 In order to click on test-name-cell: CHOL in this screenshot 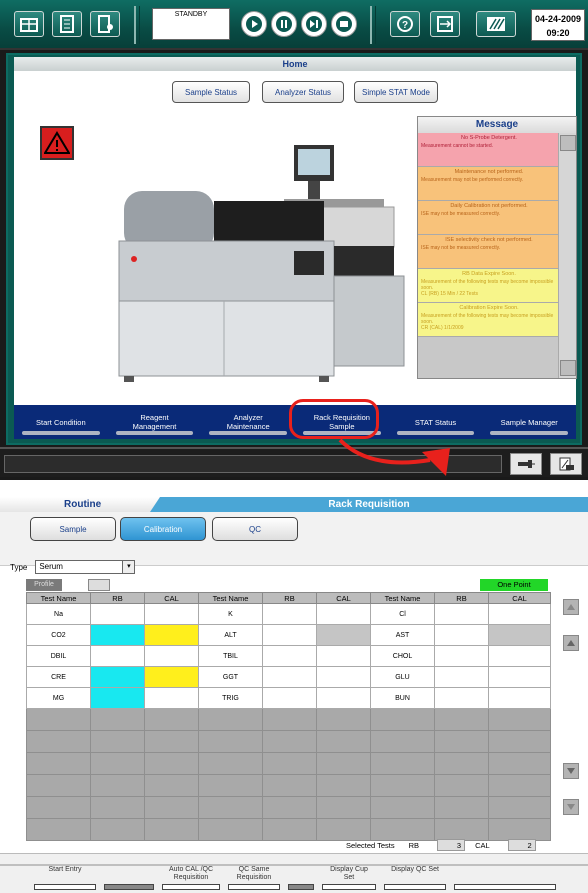, I will do `click(402, 656)`.